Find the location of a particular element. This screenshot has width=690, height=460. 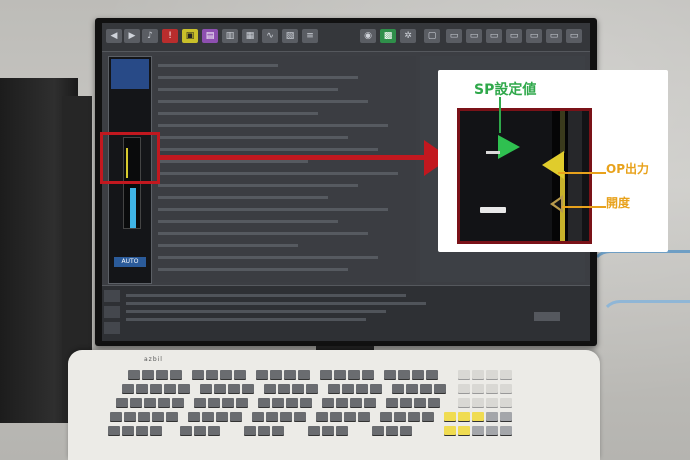

network-icon: ▩ is located at coordinates (388, 36).